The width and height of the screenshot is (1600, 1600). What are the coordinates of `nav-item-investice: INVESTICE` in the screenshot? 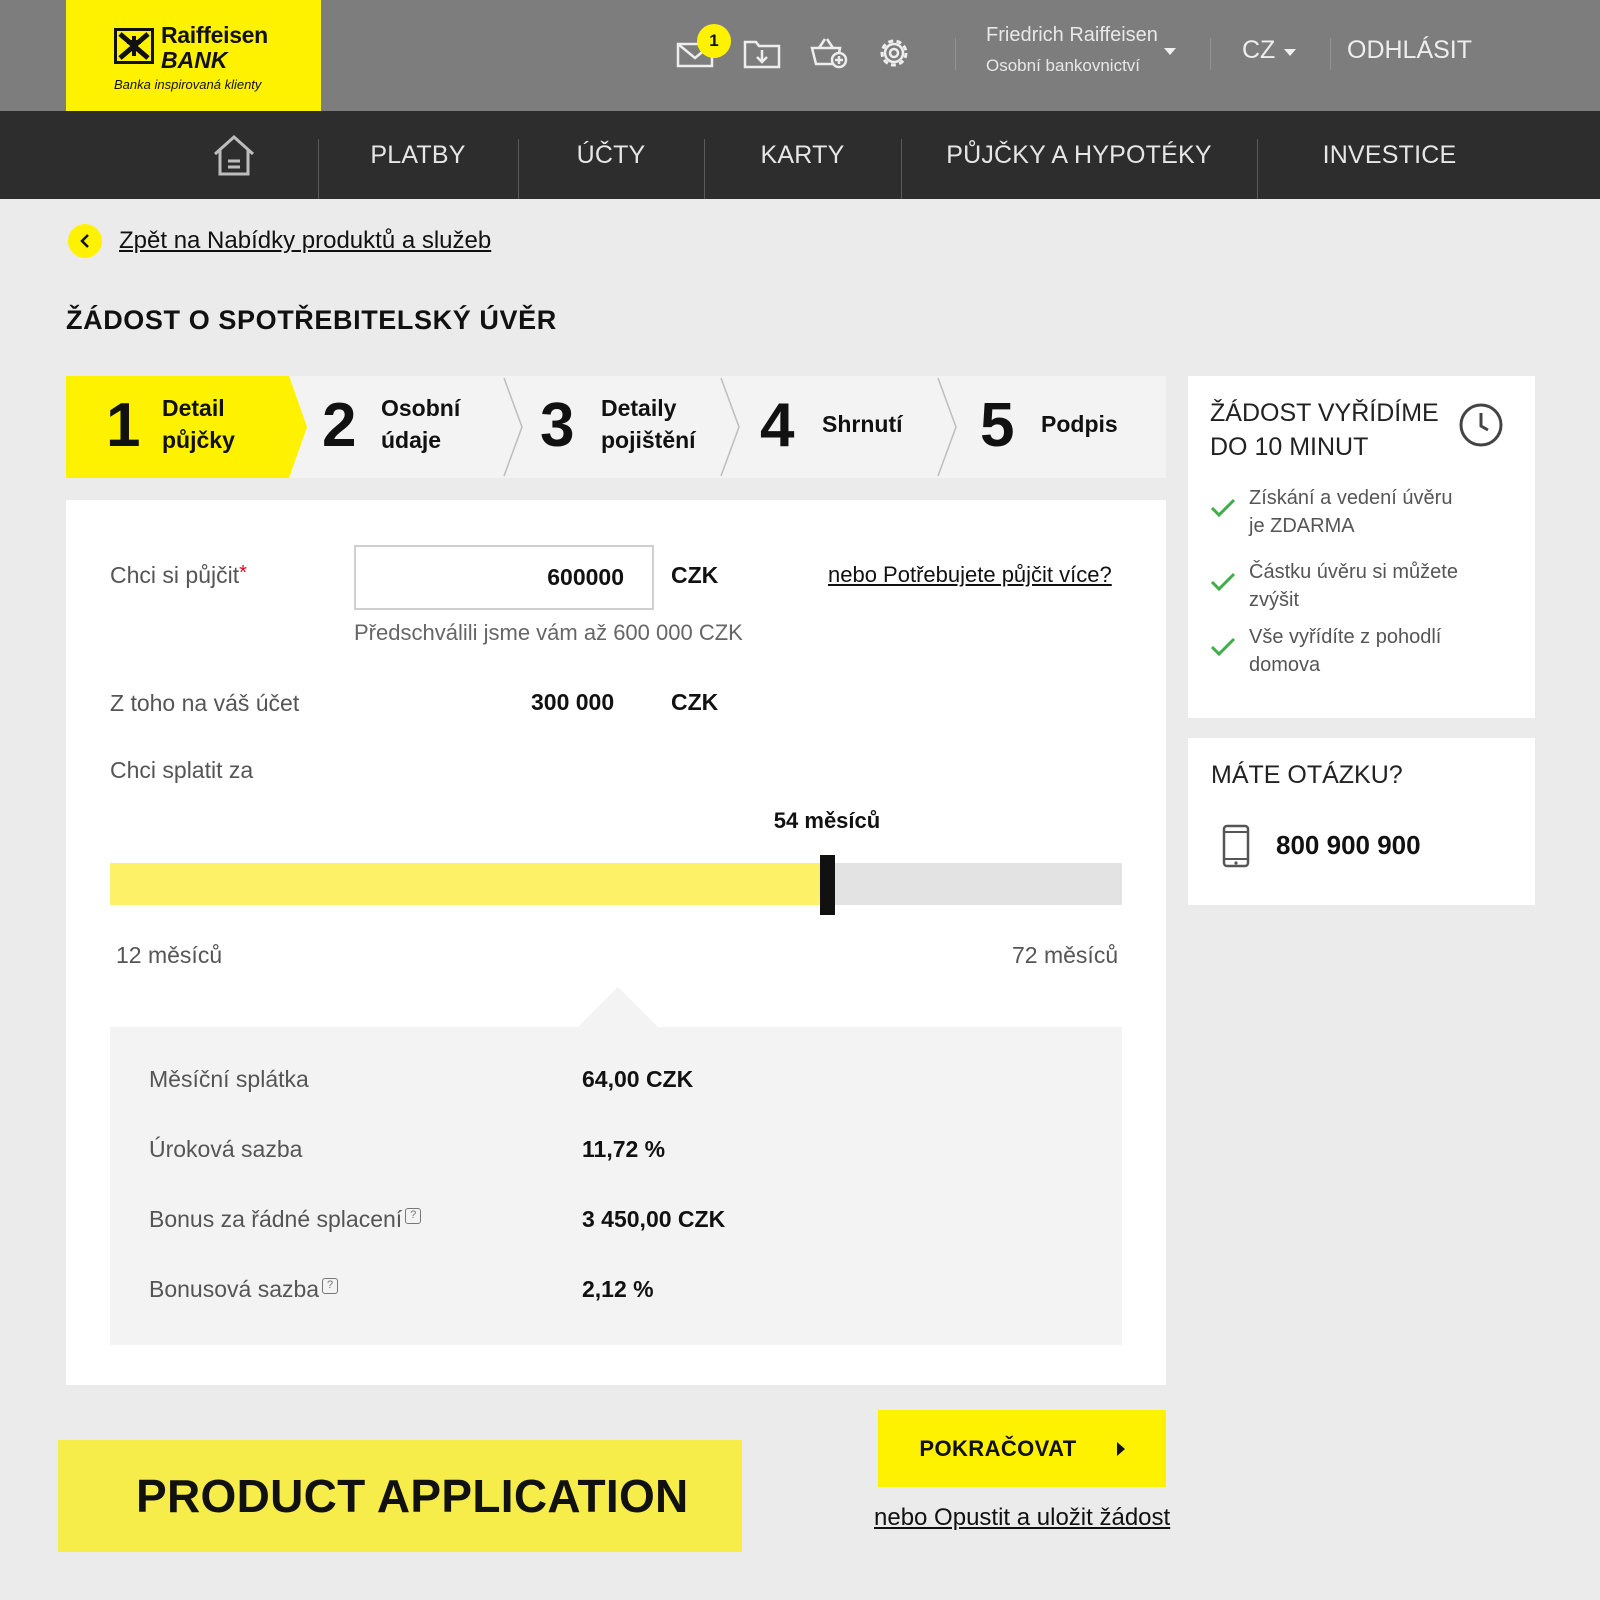 It's located at (1389, 155).